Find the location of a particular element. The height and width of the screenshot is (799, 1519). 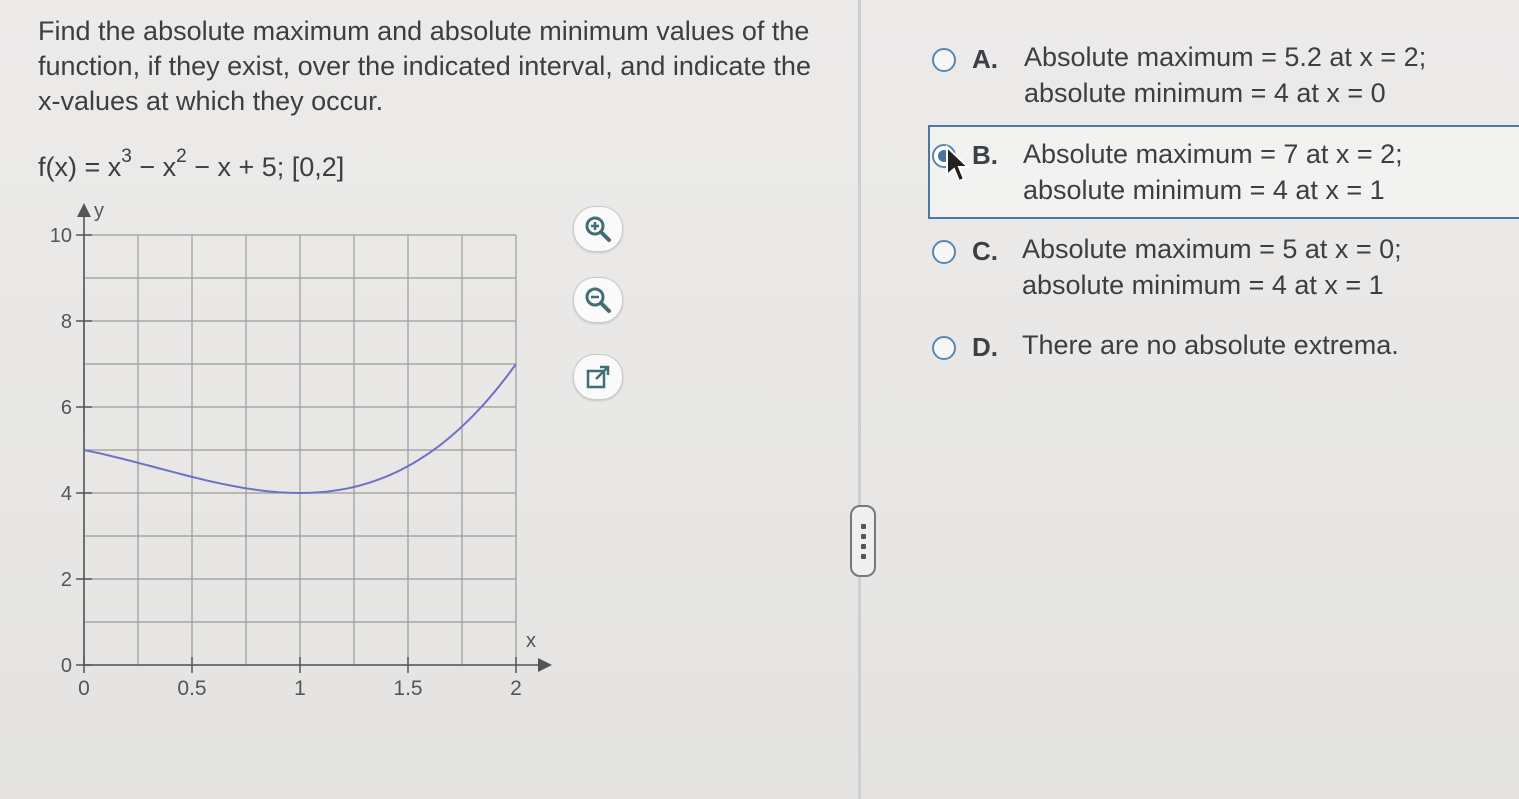

function-formula: f(x) = x3 − x2 − x + 5; [0,2] is located at coordinates (191, 164).